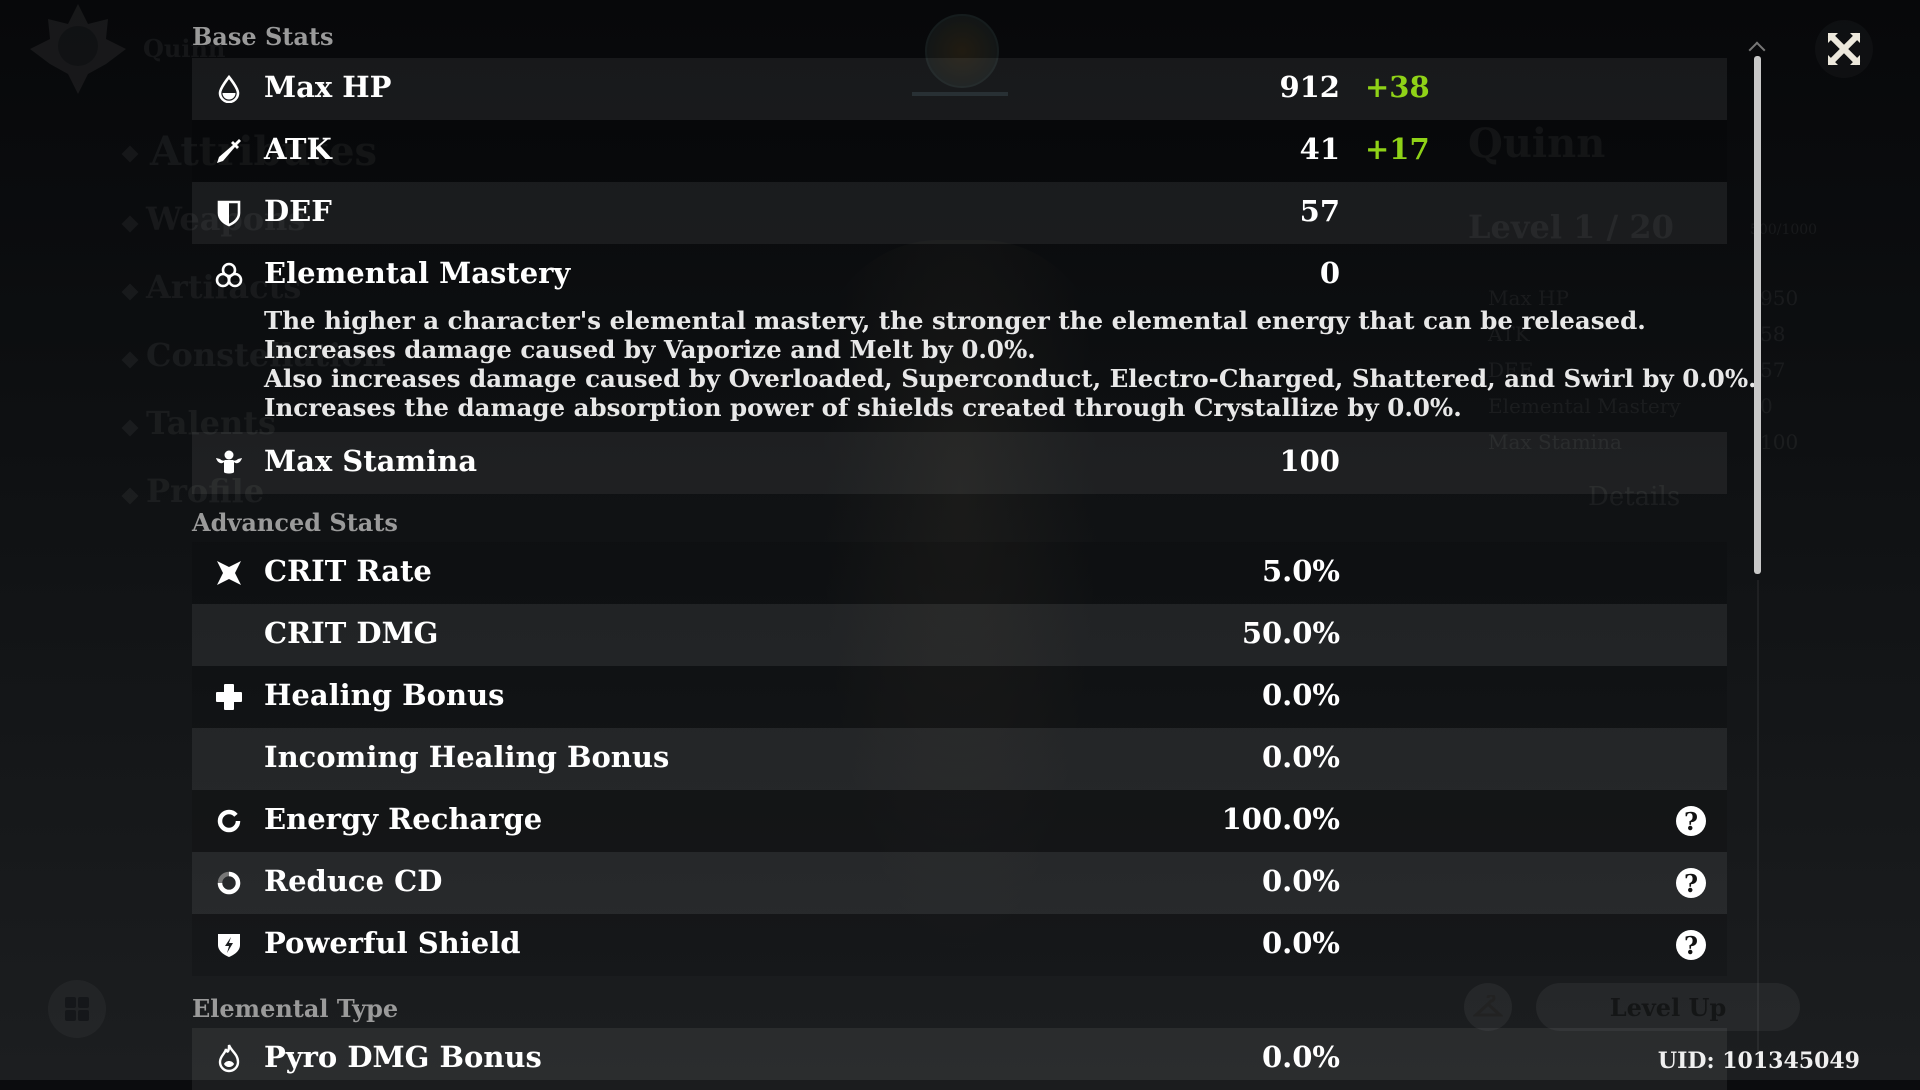 This screenshot has height=1090, width=1920. Describe the element at coordinates (1758, 825) in the screenshot. I see `scrollbar-track` at that location.